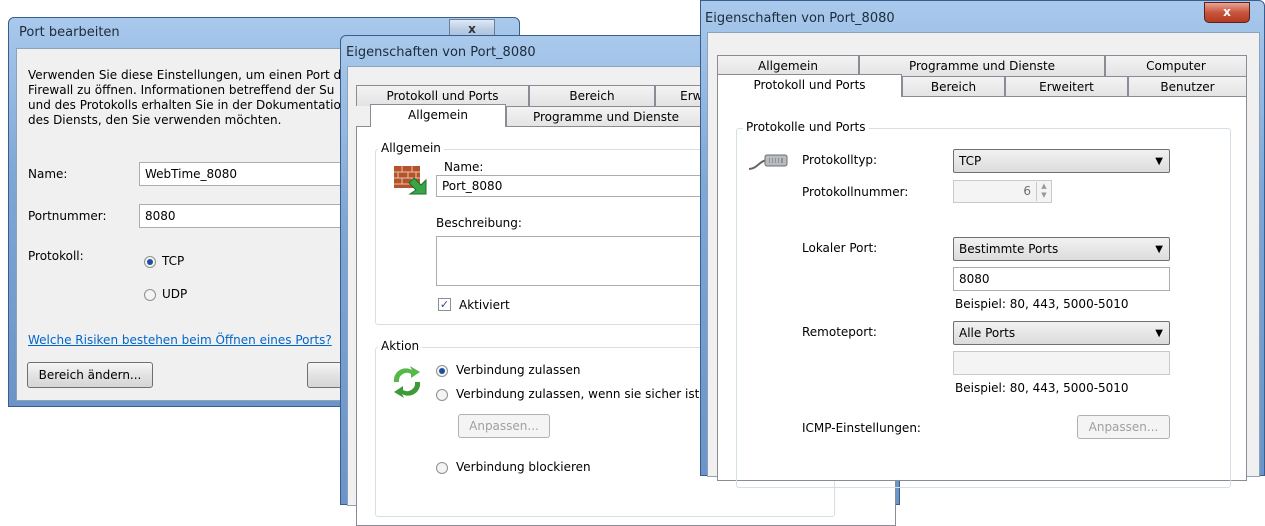 The width and height of the screenshot is (1265, 526). Describe the element at coordinates (523, 467) in the screenshot. I see `block-connection-label: Verbindung blockieren` at that location.